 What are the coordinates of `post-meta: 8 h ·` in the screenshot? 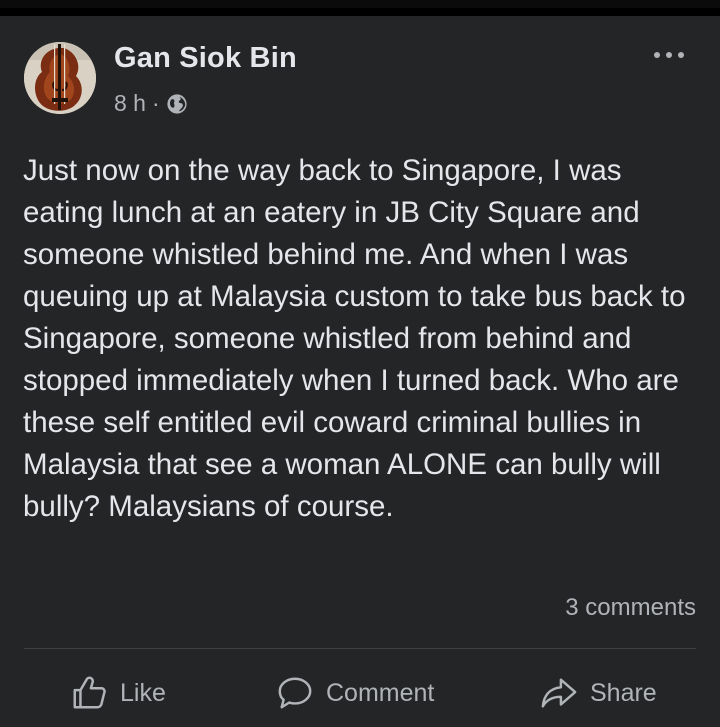 It's located at (151, 103).